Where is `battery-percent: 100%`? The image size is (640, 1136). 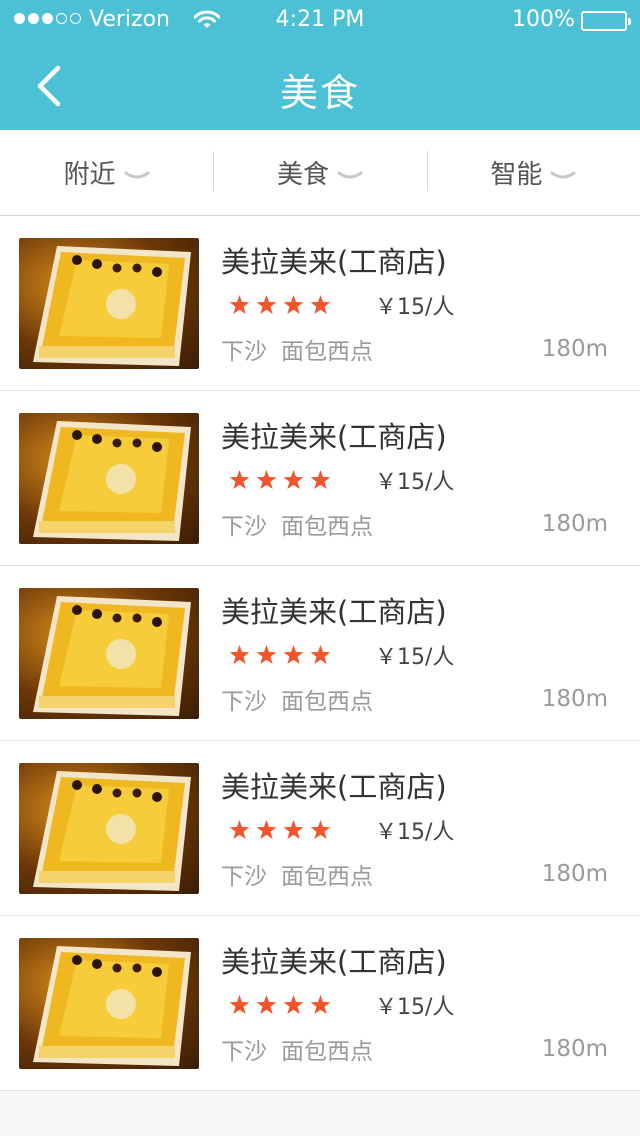 battery-percent: 100% is located at coordinates (543, 19).